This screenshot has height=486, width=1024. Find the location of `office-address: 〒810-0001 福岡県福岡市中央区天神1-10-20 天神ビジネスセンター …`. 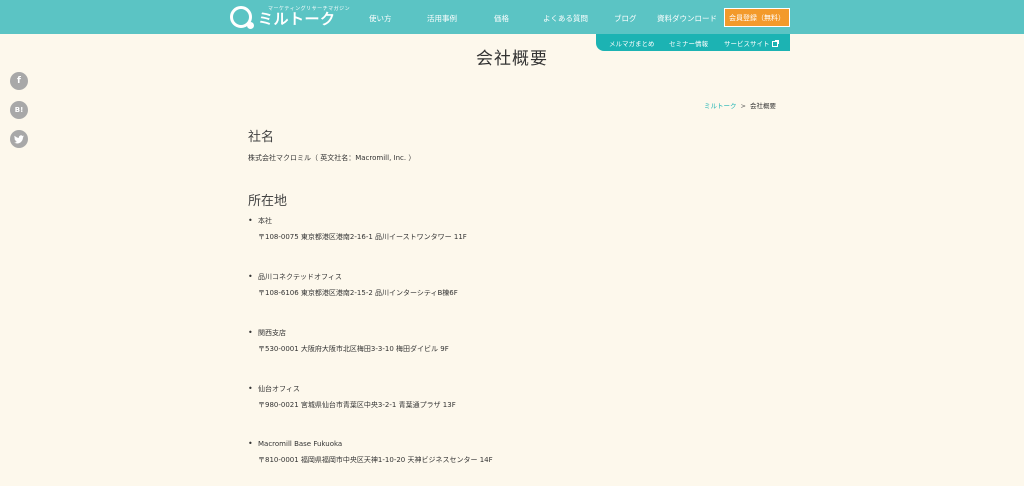

office-address: 〒810-0001 福岡県福岡市中央区天神1-10-20 天神ビジネスセンター … is located at coordinates (375, 460).